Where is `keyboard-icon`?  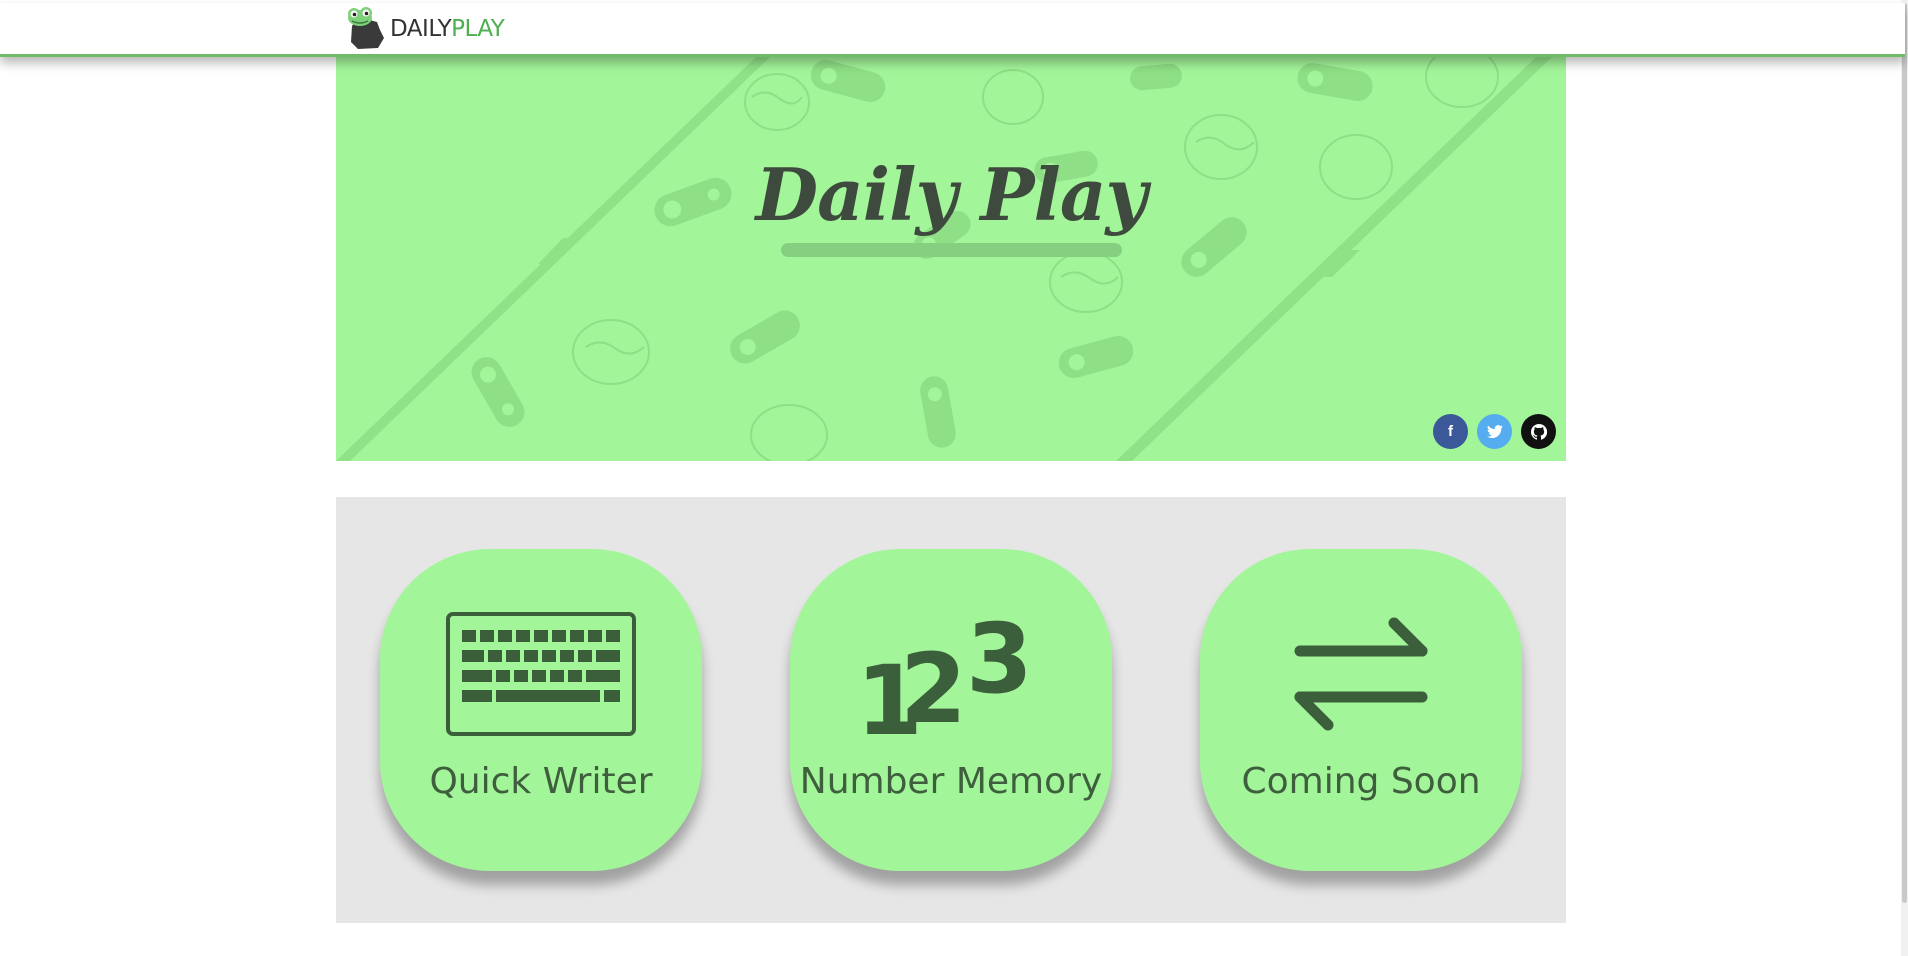 keyboard-icon is located at coordinates (541, 674).